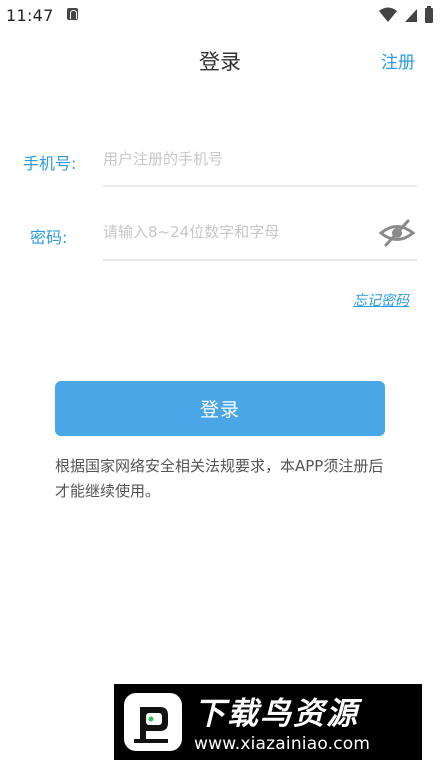  I want to click on password-visibility-toggle, so click(397, 233).